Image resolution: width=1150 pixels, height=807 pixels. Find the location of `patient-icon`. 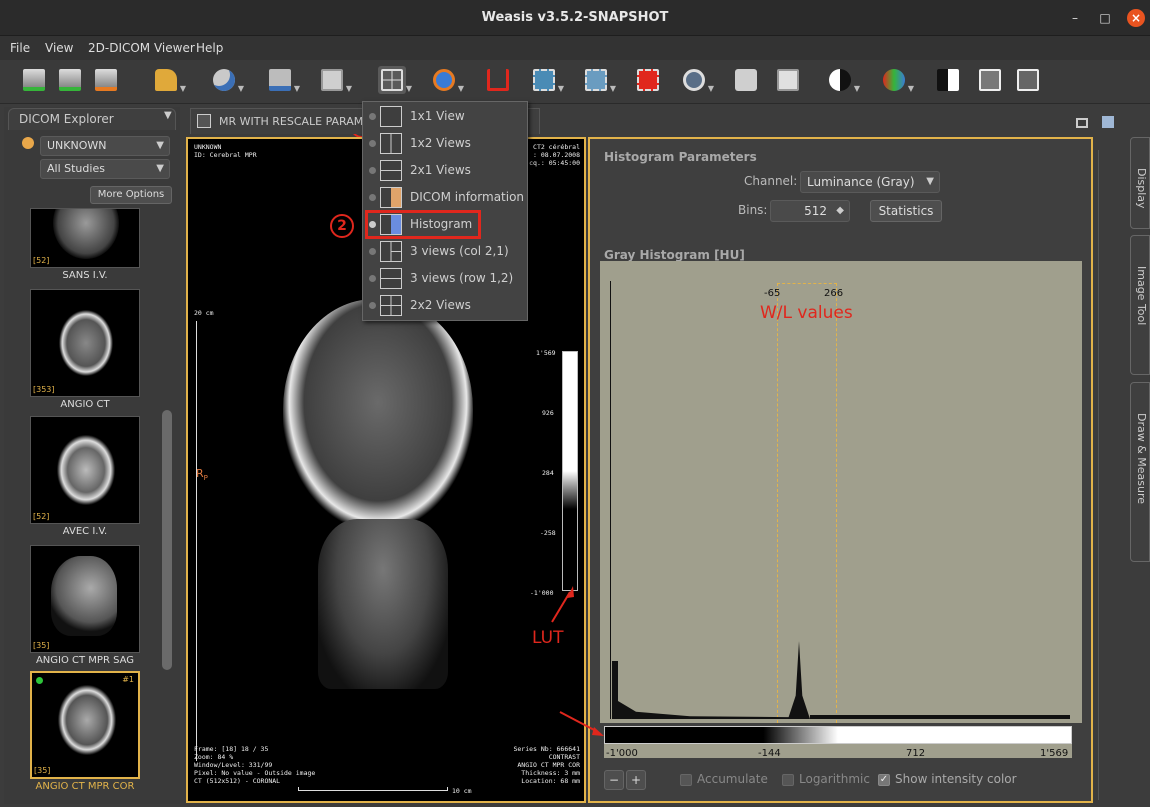

patient-icon is located at coordinates (28, 143).